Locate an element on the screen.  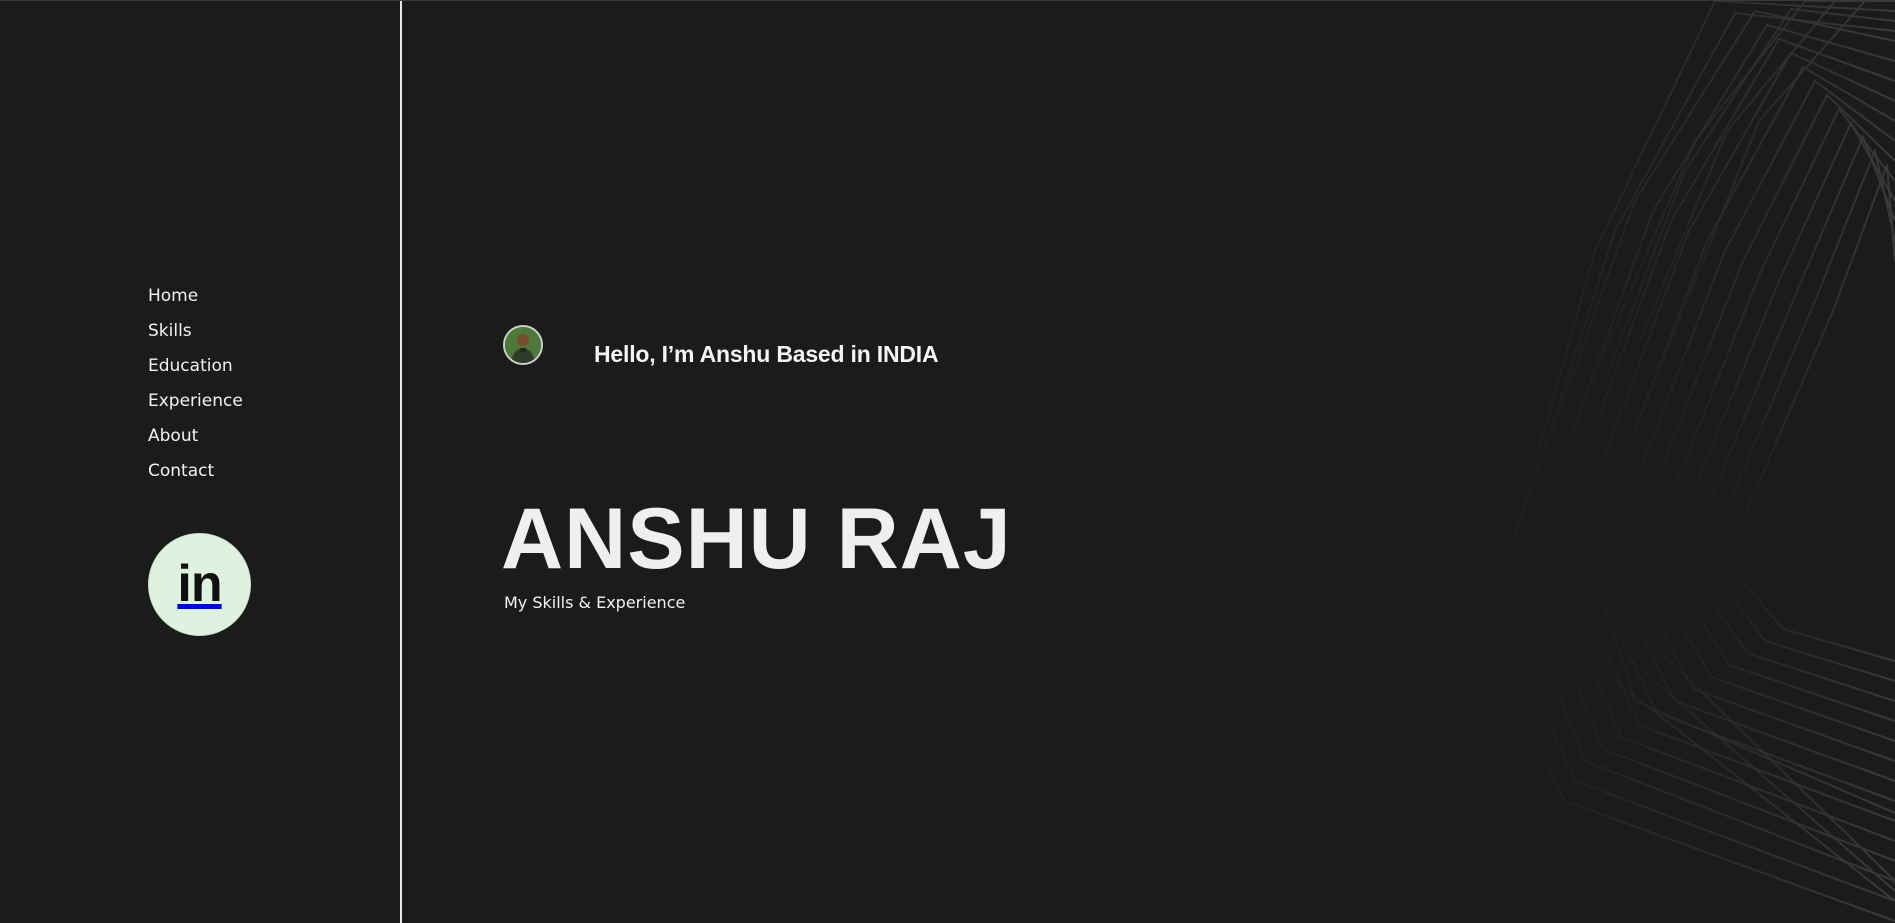
nav-item-skills: Skills is located at coordinates (195, 335).